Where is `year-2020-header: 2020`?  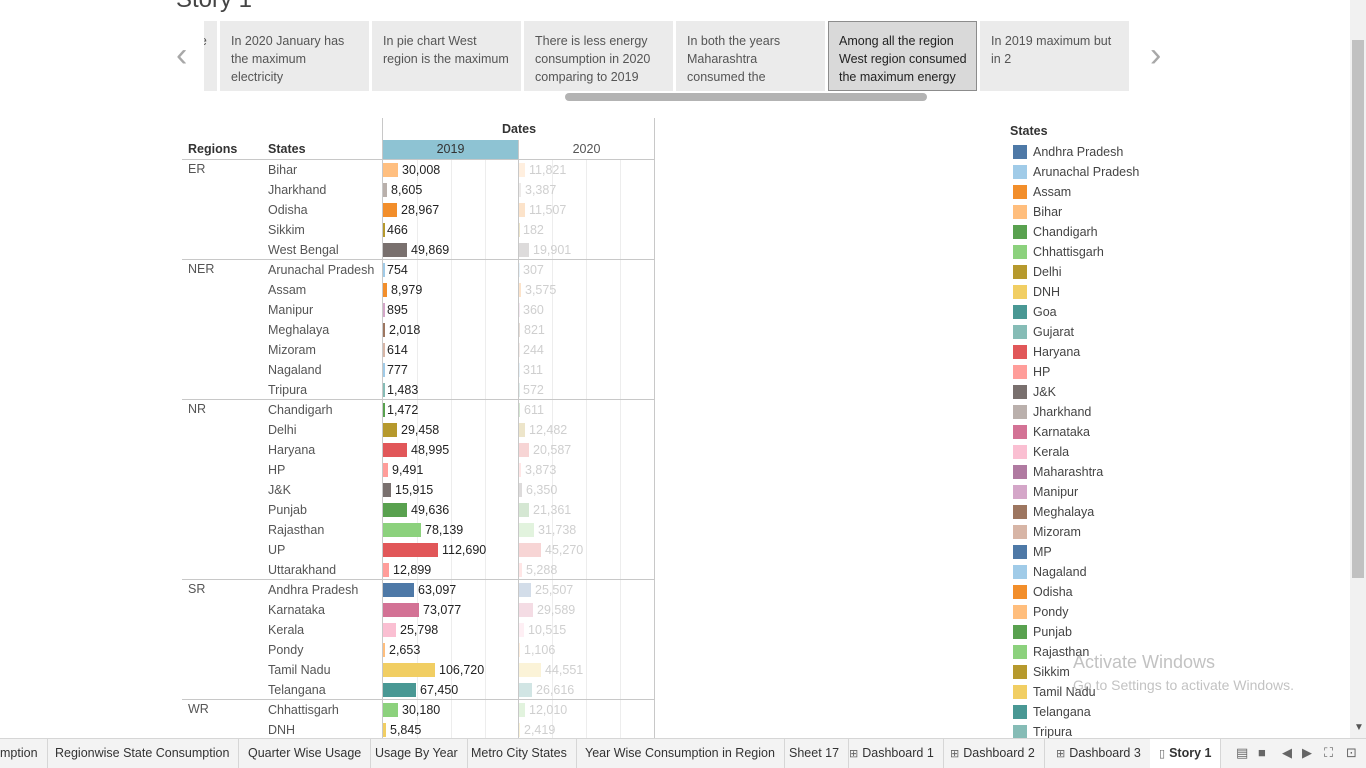 year-2020-header: 2020 is located at coordinates (586, 149).